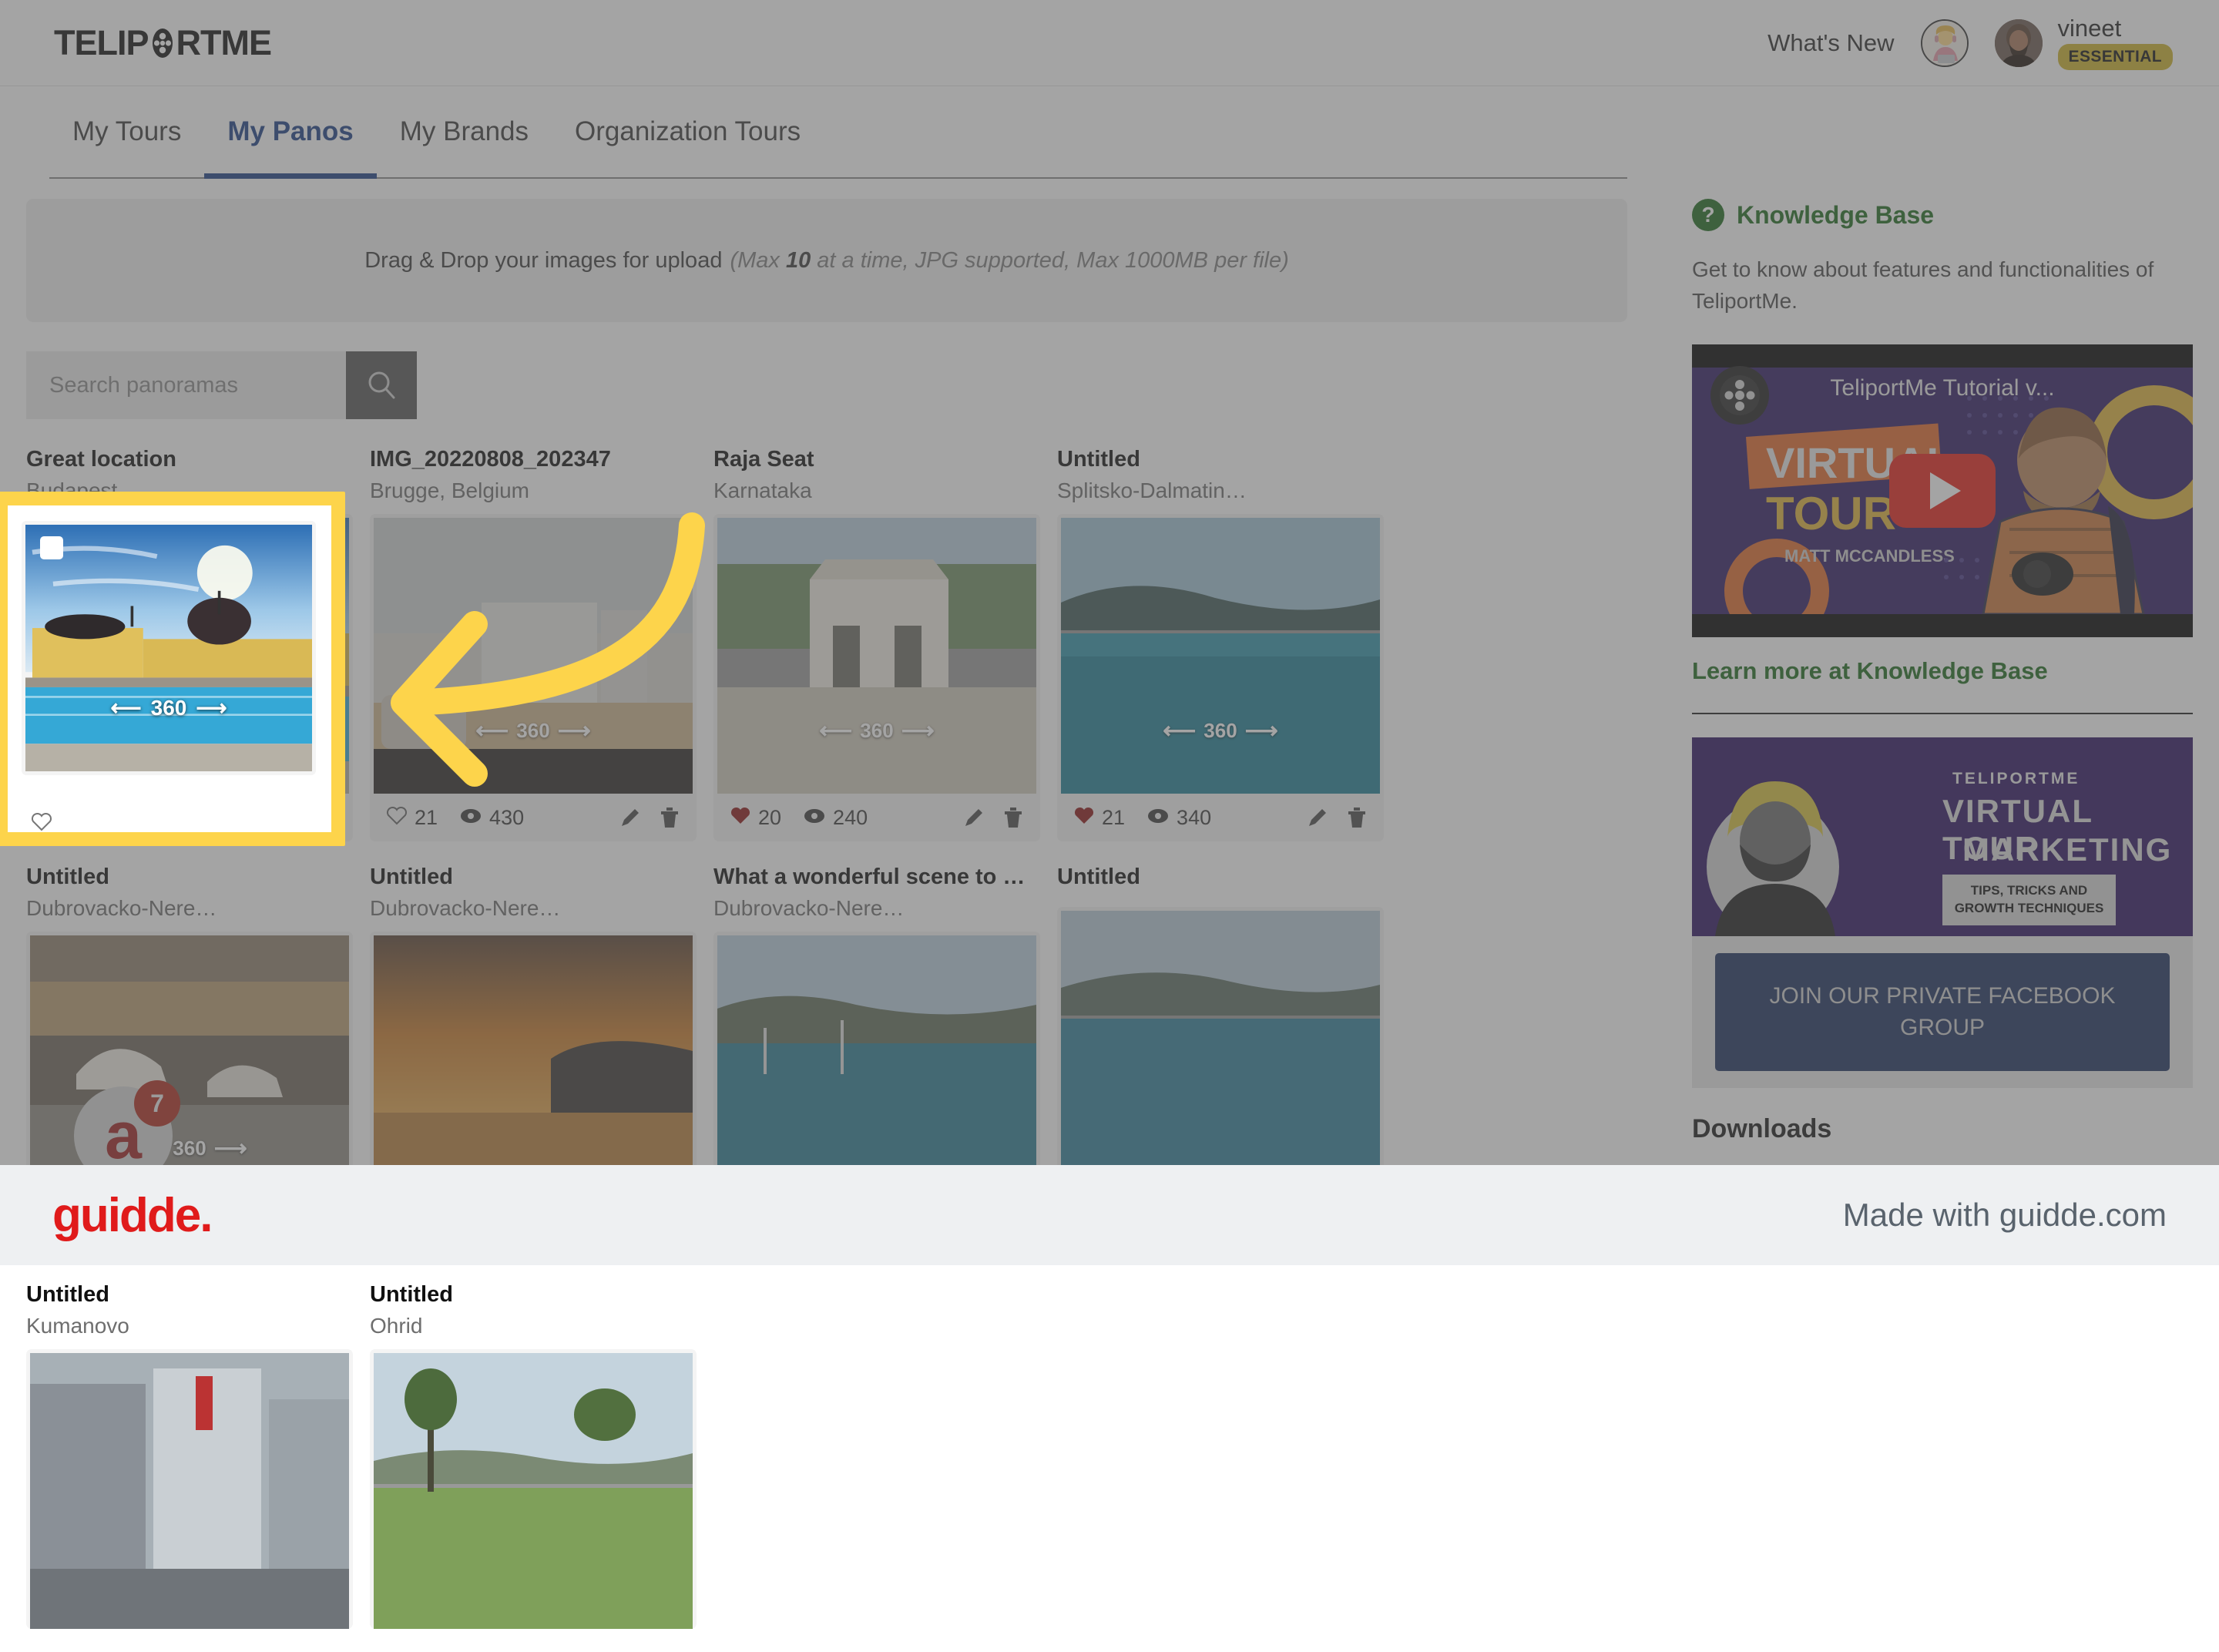  Describe the element at coordinates (224, 43) in the screenshot. I see `logo-text-post: RTME` at that location.